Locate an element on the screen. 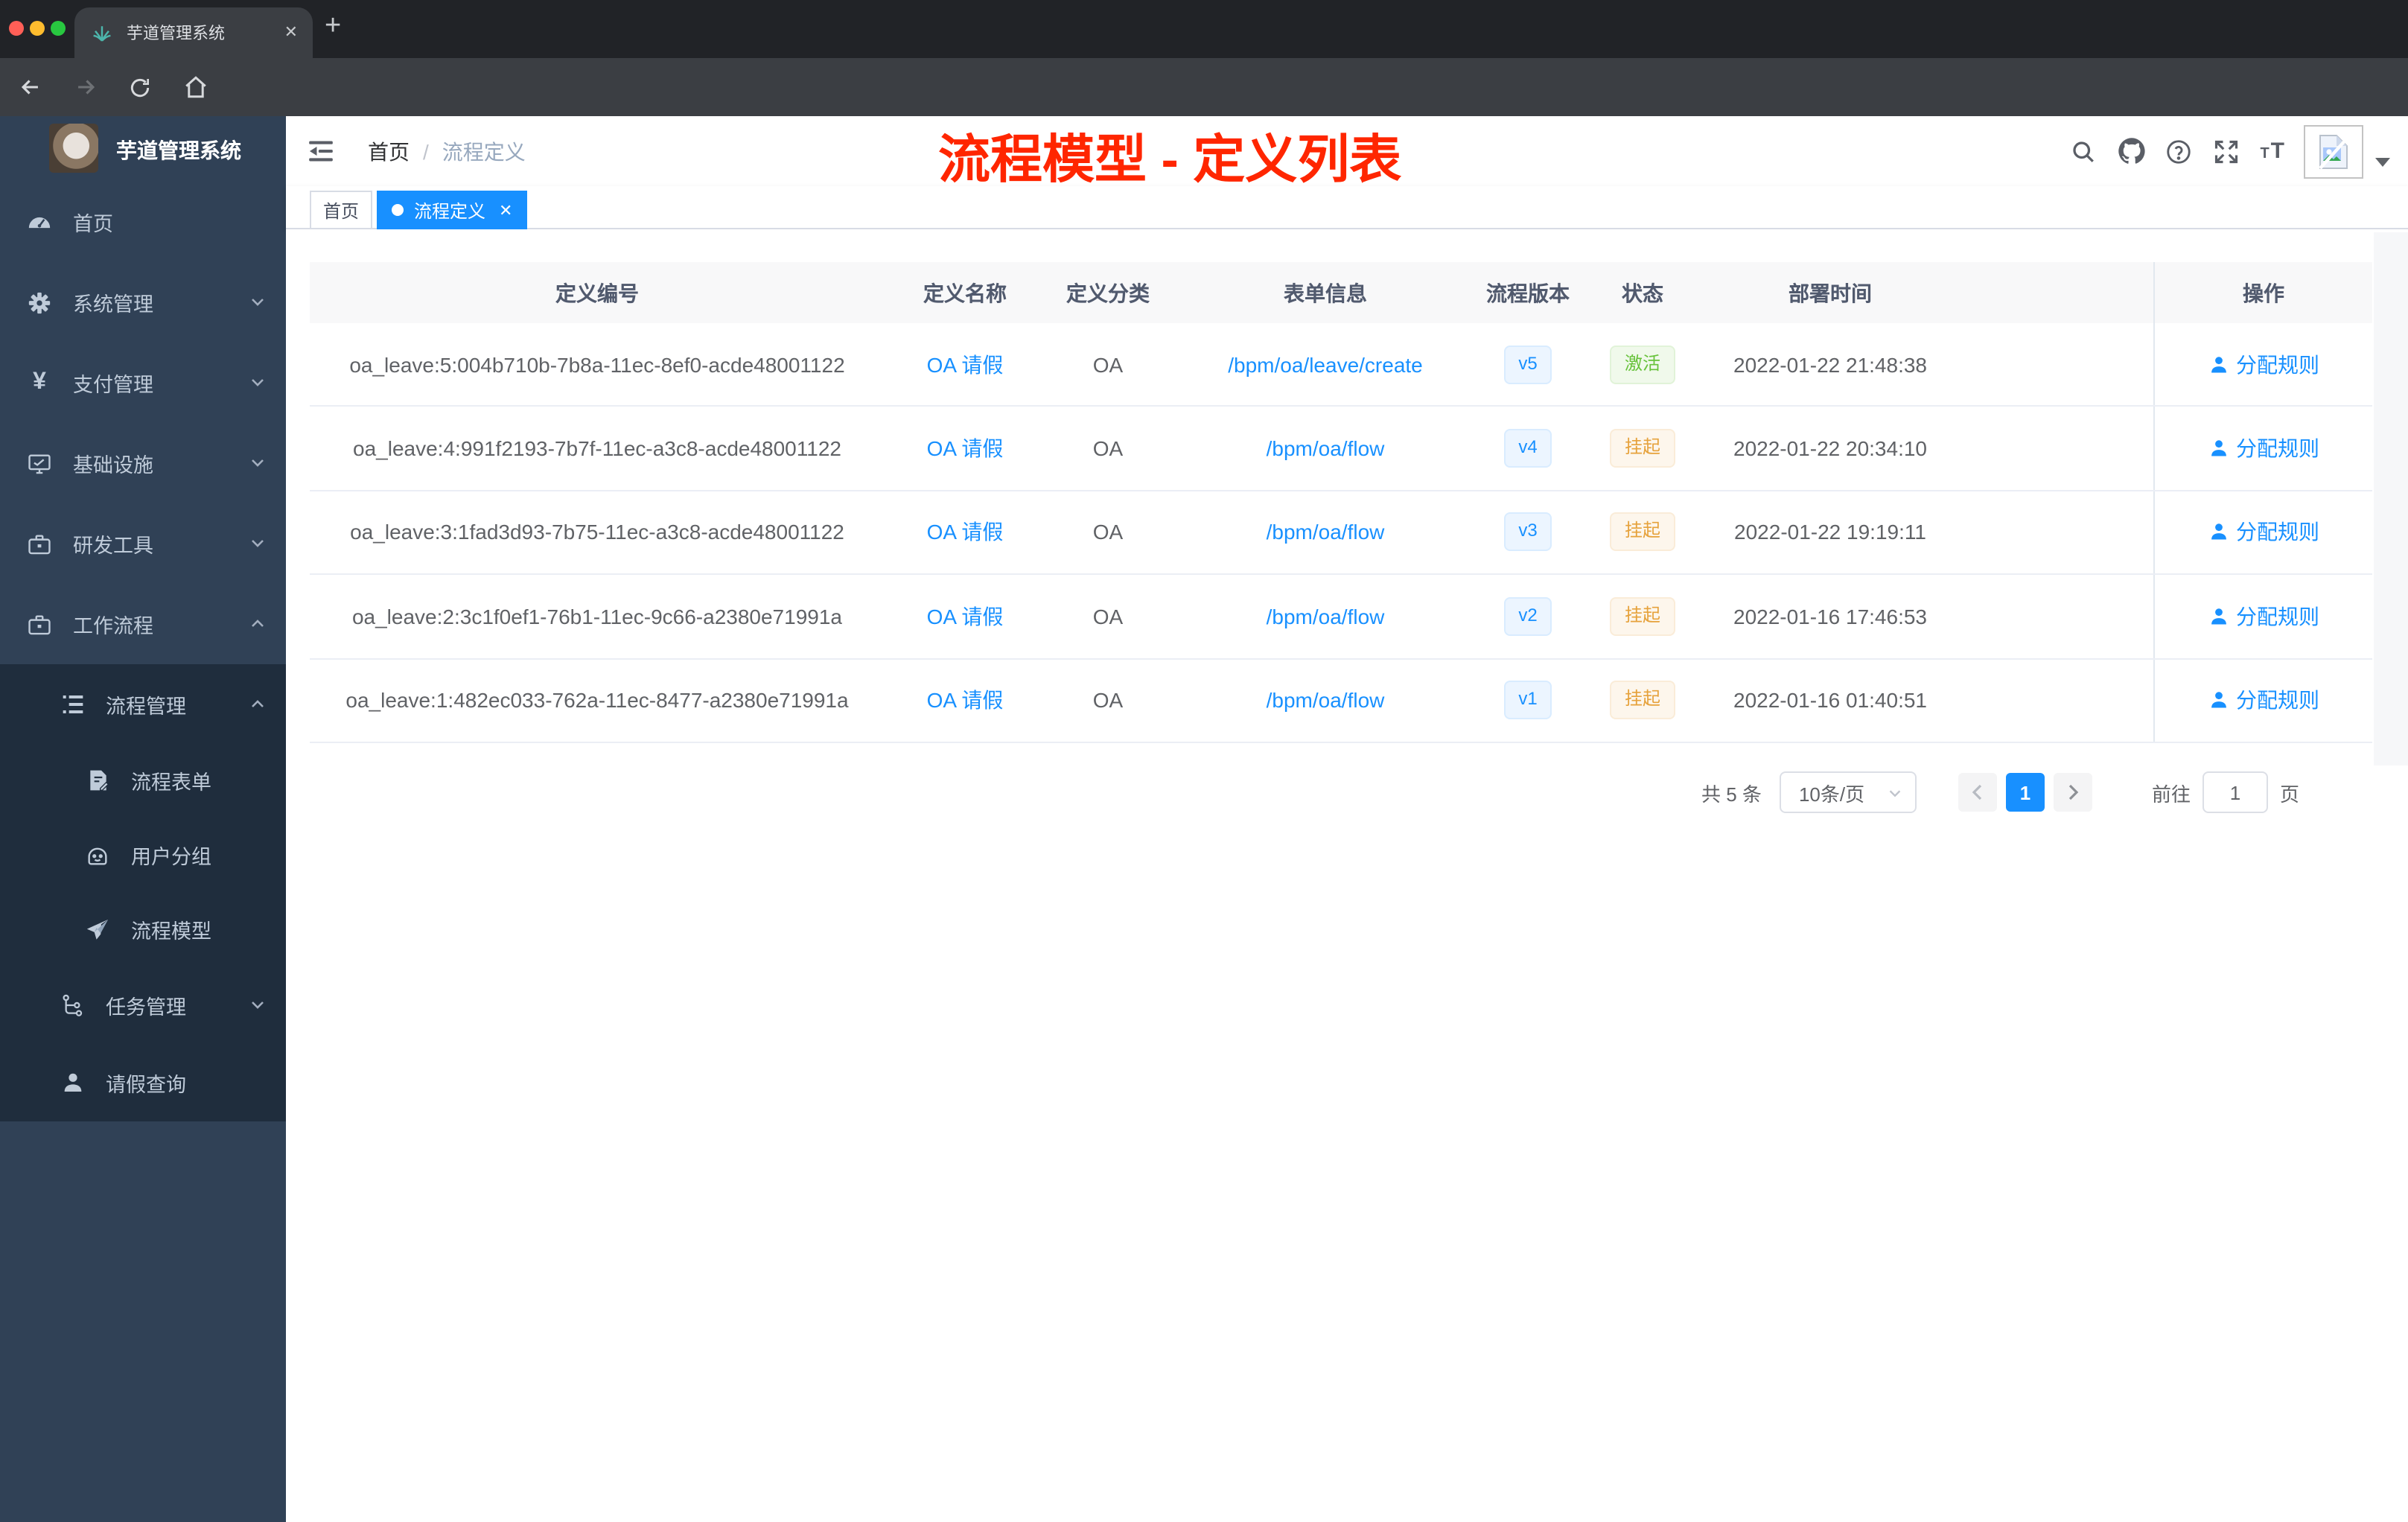  org-icon is located at coordinates (72, 1005).